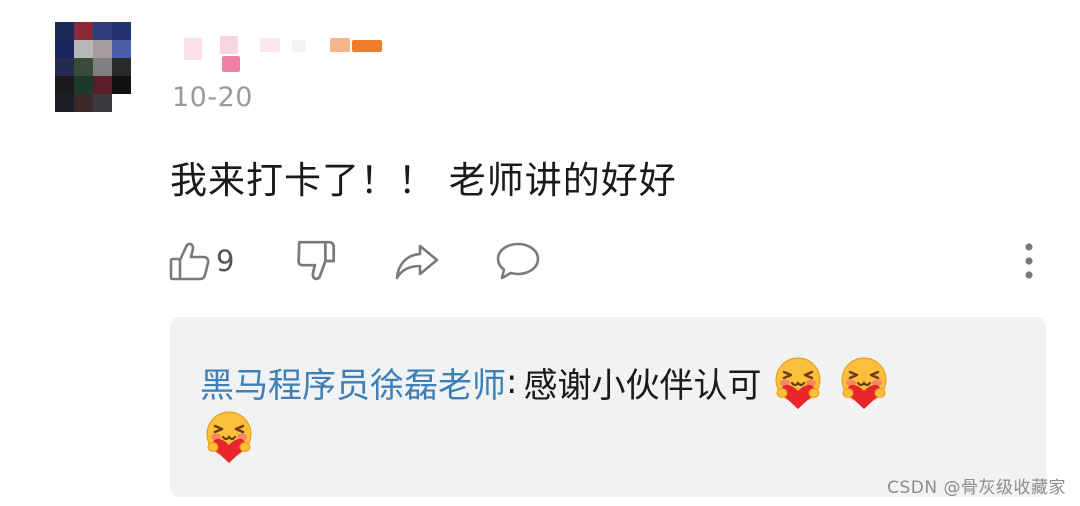 The image size is (1080, 506). I want to click on share-button, so click(417, 261).